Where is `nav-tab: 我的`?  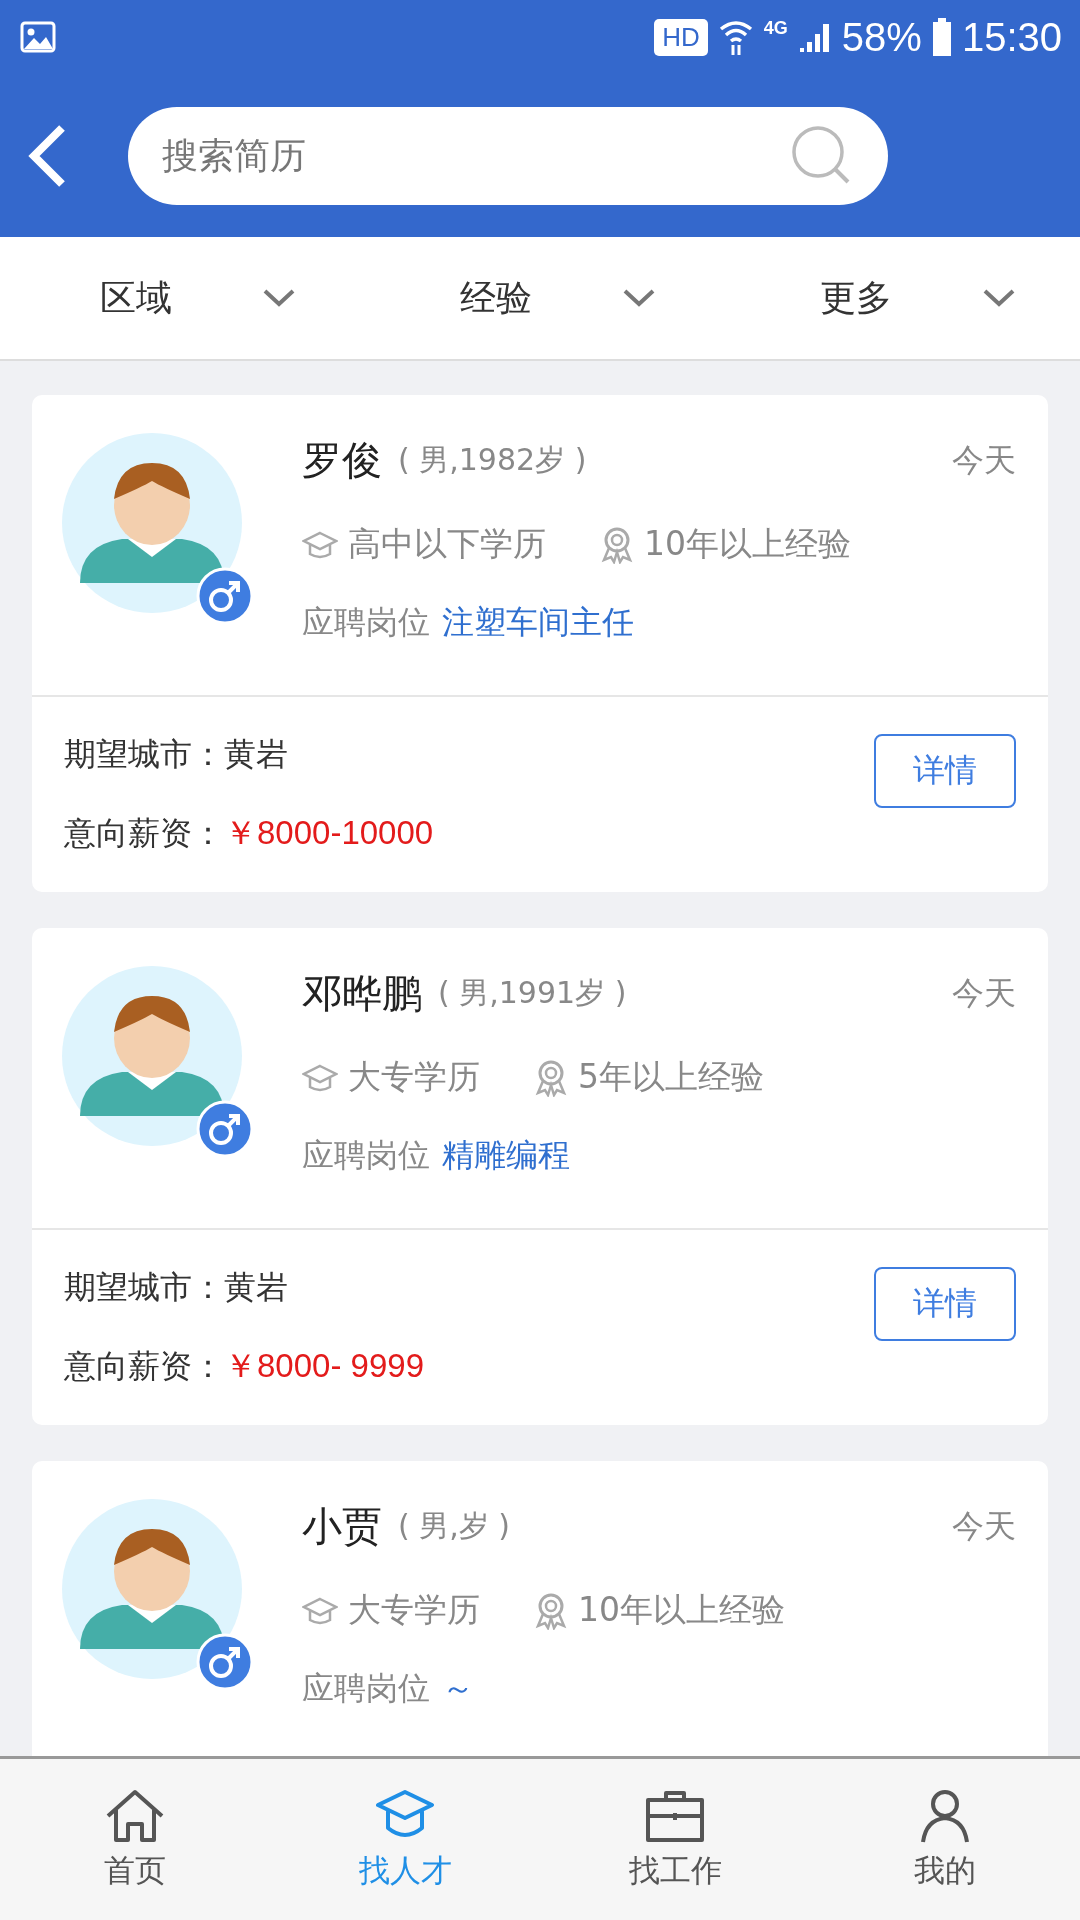 nav-tab: 我的 is located at coordinates (945, 1839).